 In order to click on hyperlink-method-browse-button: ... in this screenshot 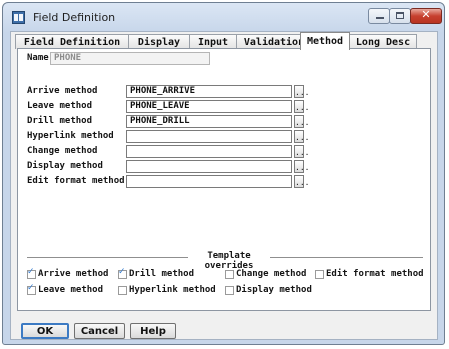, I will do `click(301, 136)`.